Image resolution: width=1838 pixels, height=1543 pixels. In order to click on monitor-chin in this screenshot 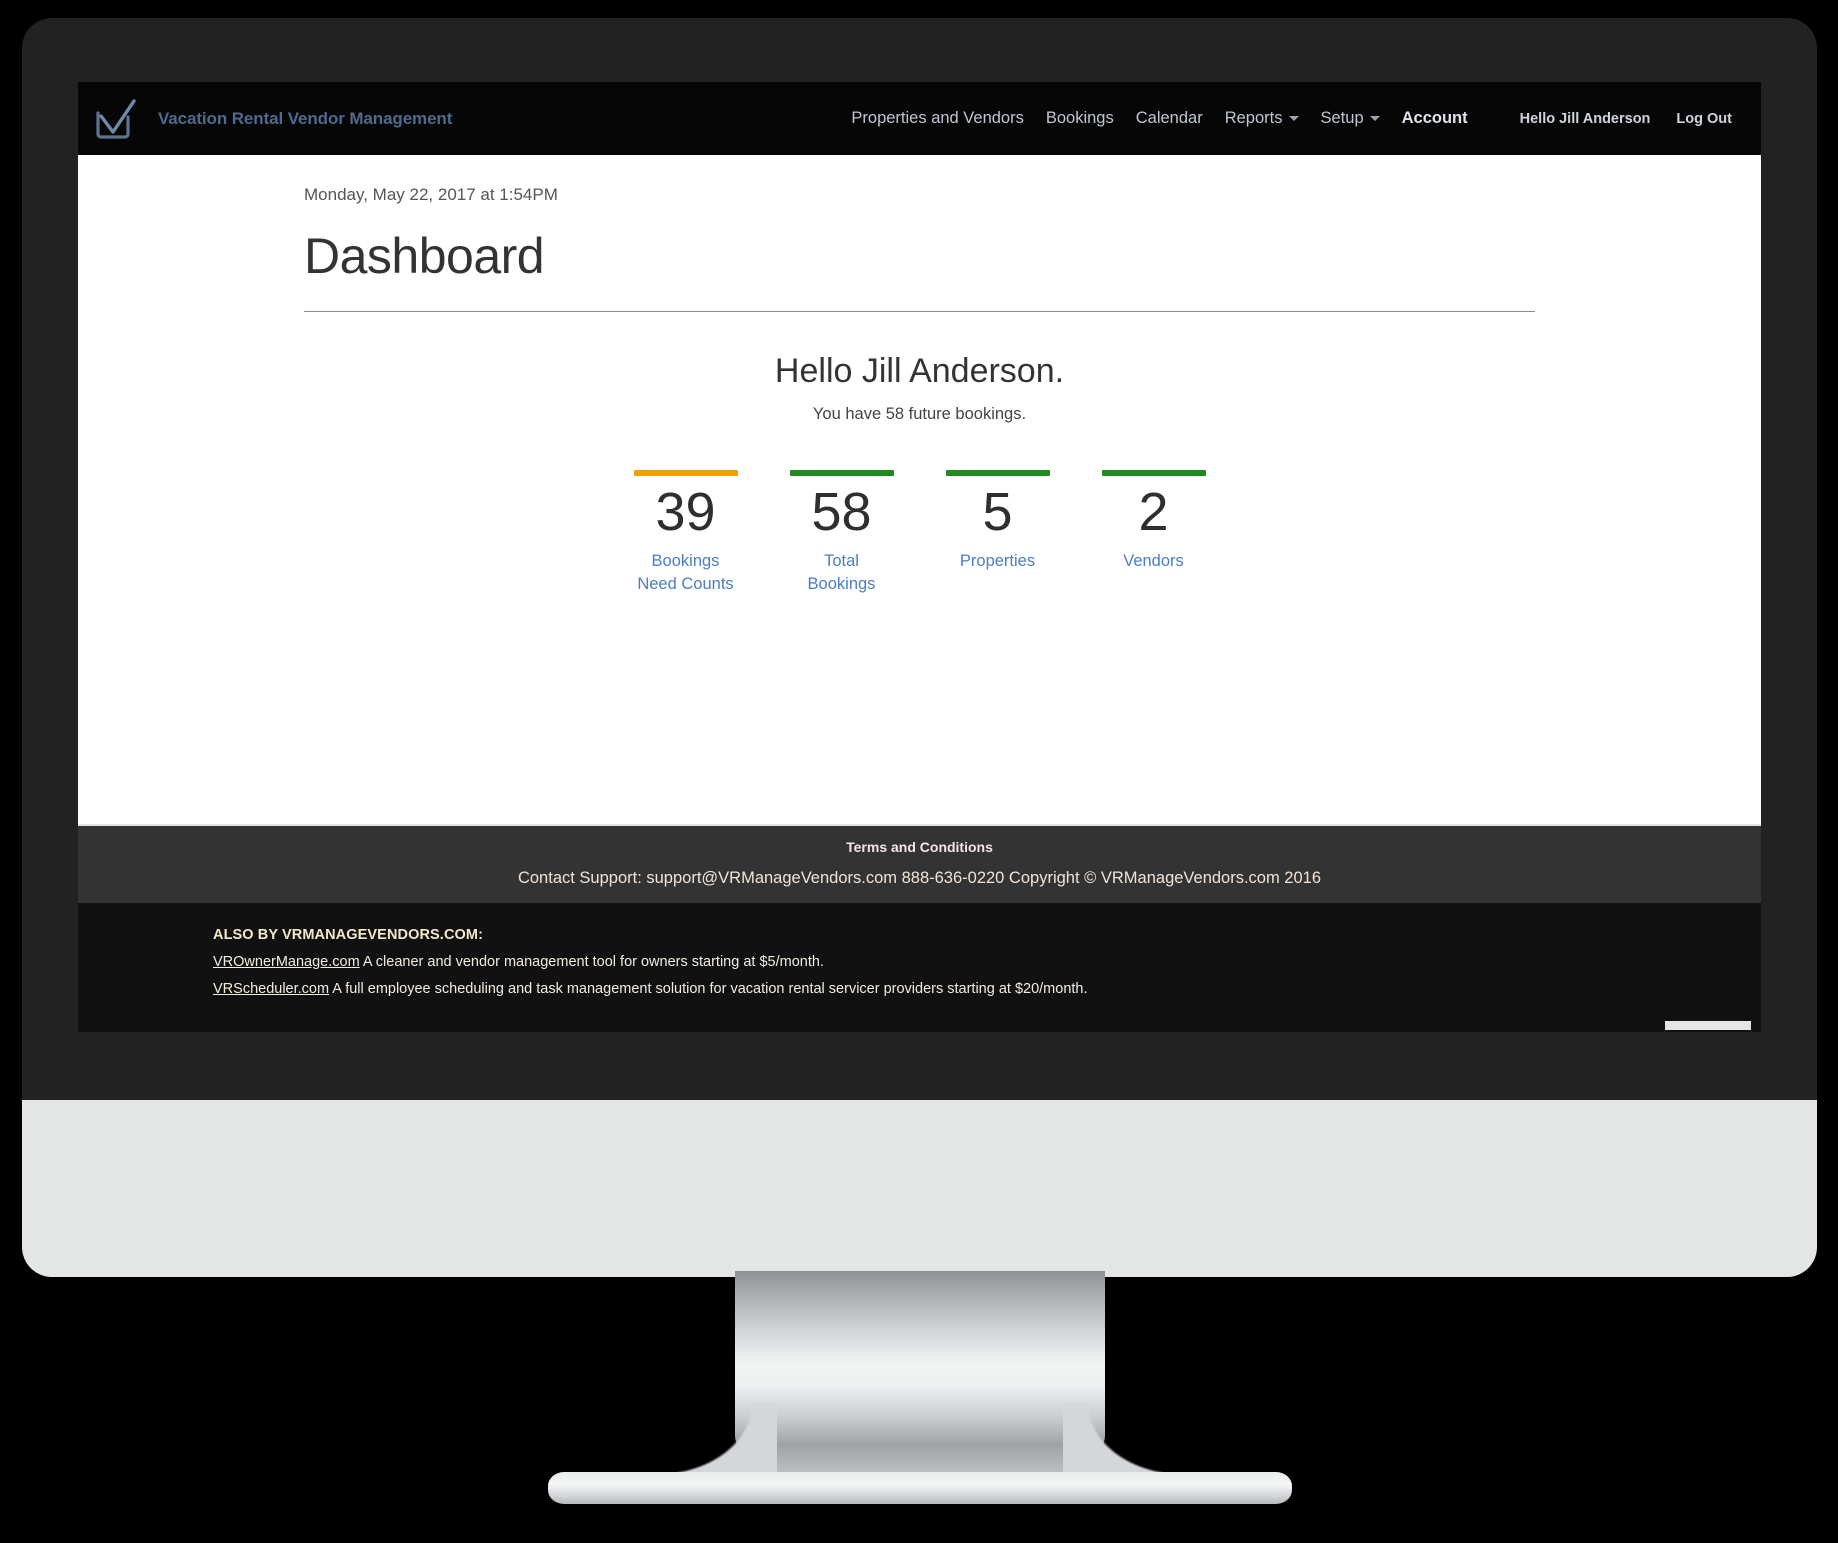, I will do `click(919, 1188)`.